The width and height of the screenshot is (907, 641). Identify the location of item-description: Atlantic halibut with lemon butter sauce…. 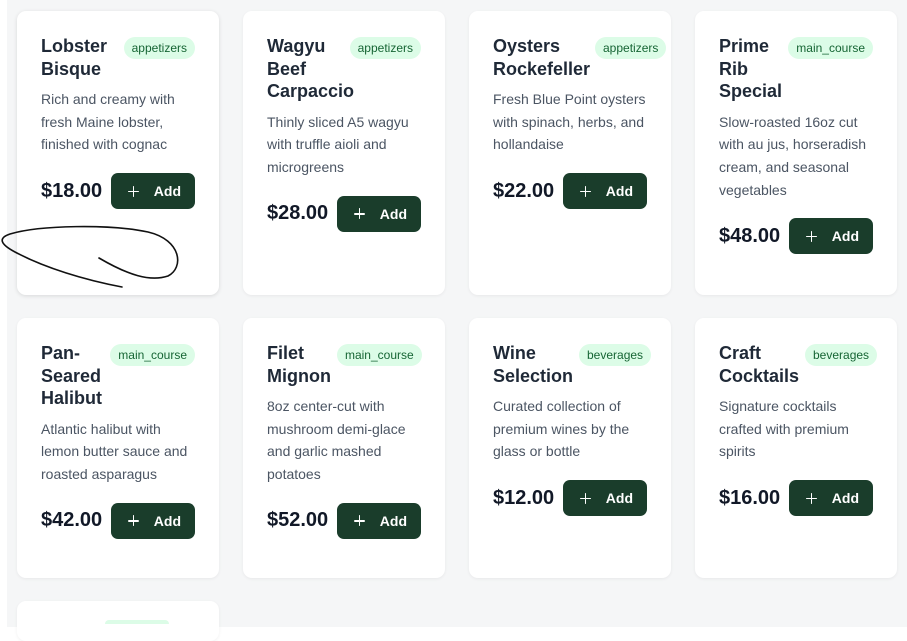
(114, 451).